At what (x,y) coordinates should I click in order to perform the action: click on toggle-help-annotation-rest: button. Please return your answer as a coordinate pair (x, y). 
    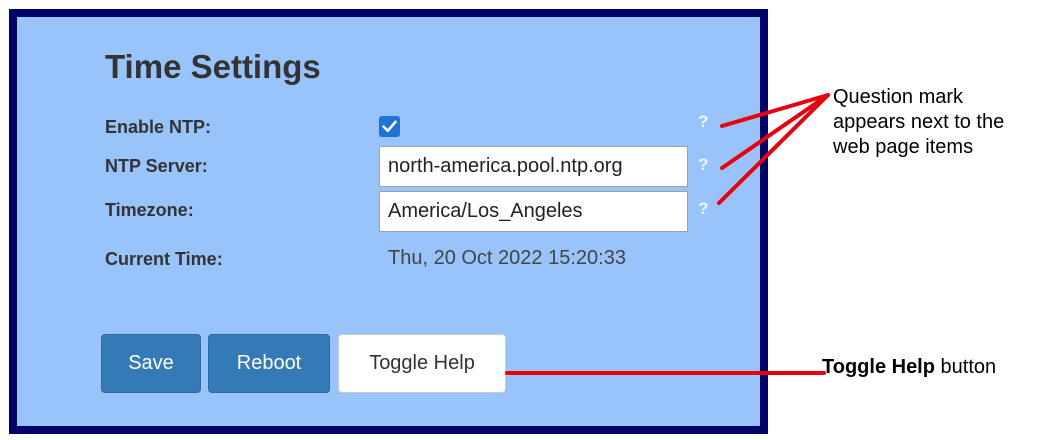
    Looking at the image, I should click on (965, 367).